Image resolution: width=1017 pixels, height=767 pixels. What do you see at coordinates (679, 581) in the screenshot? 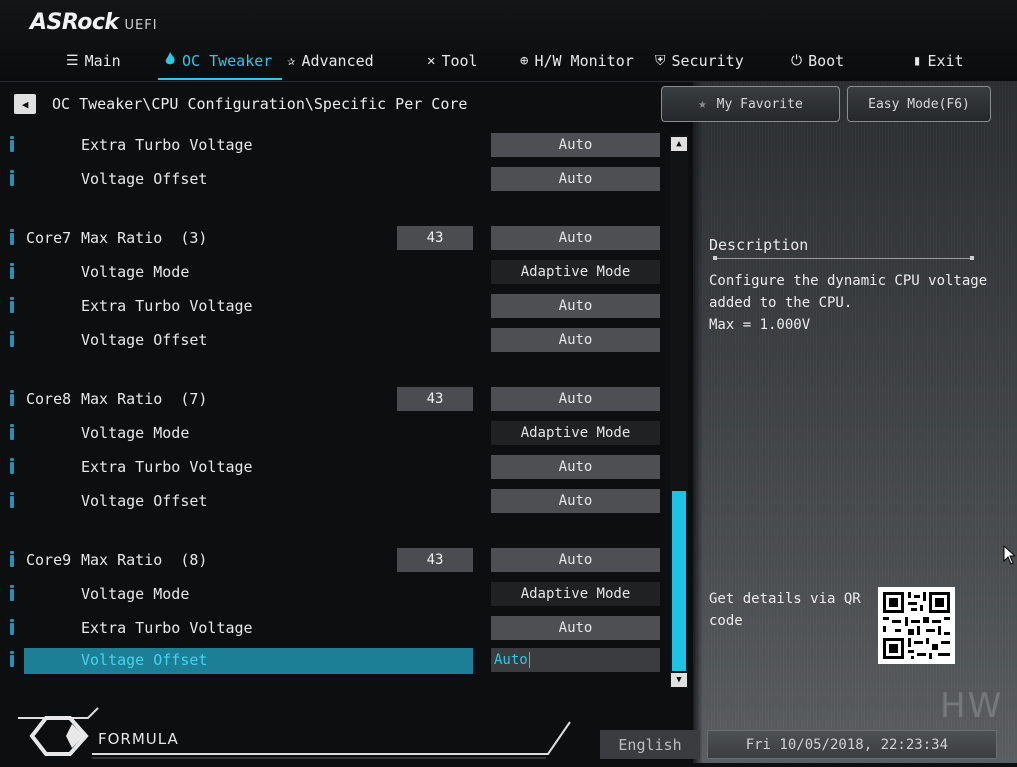
I see `scrollbar-thumb` at bounding box center [679, 581].